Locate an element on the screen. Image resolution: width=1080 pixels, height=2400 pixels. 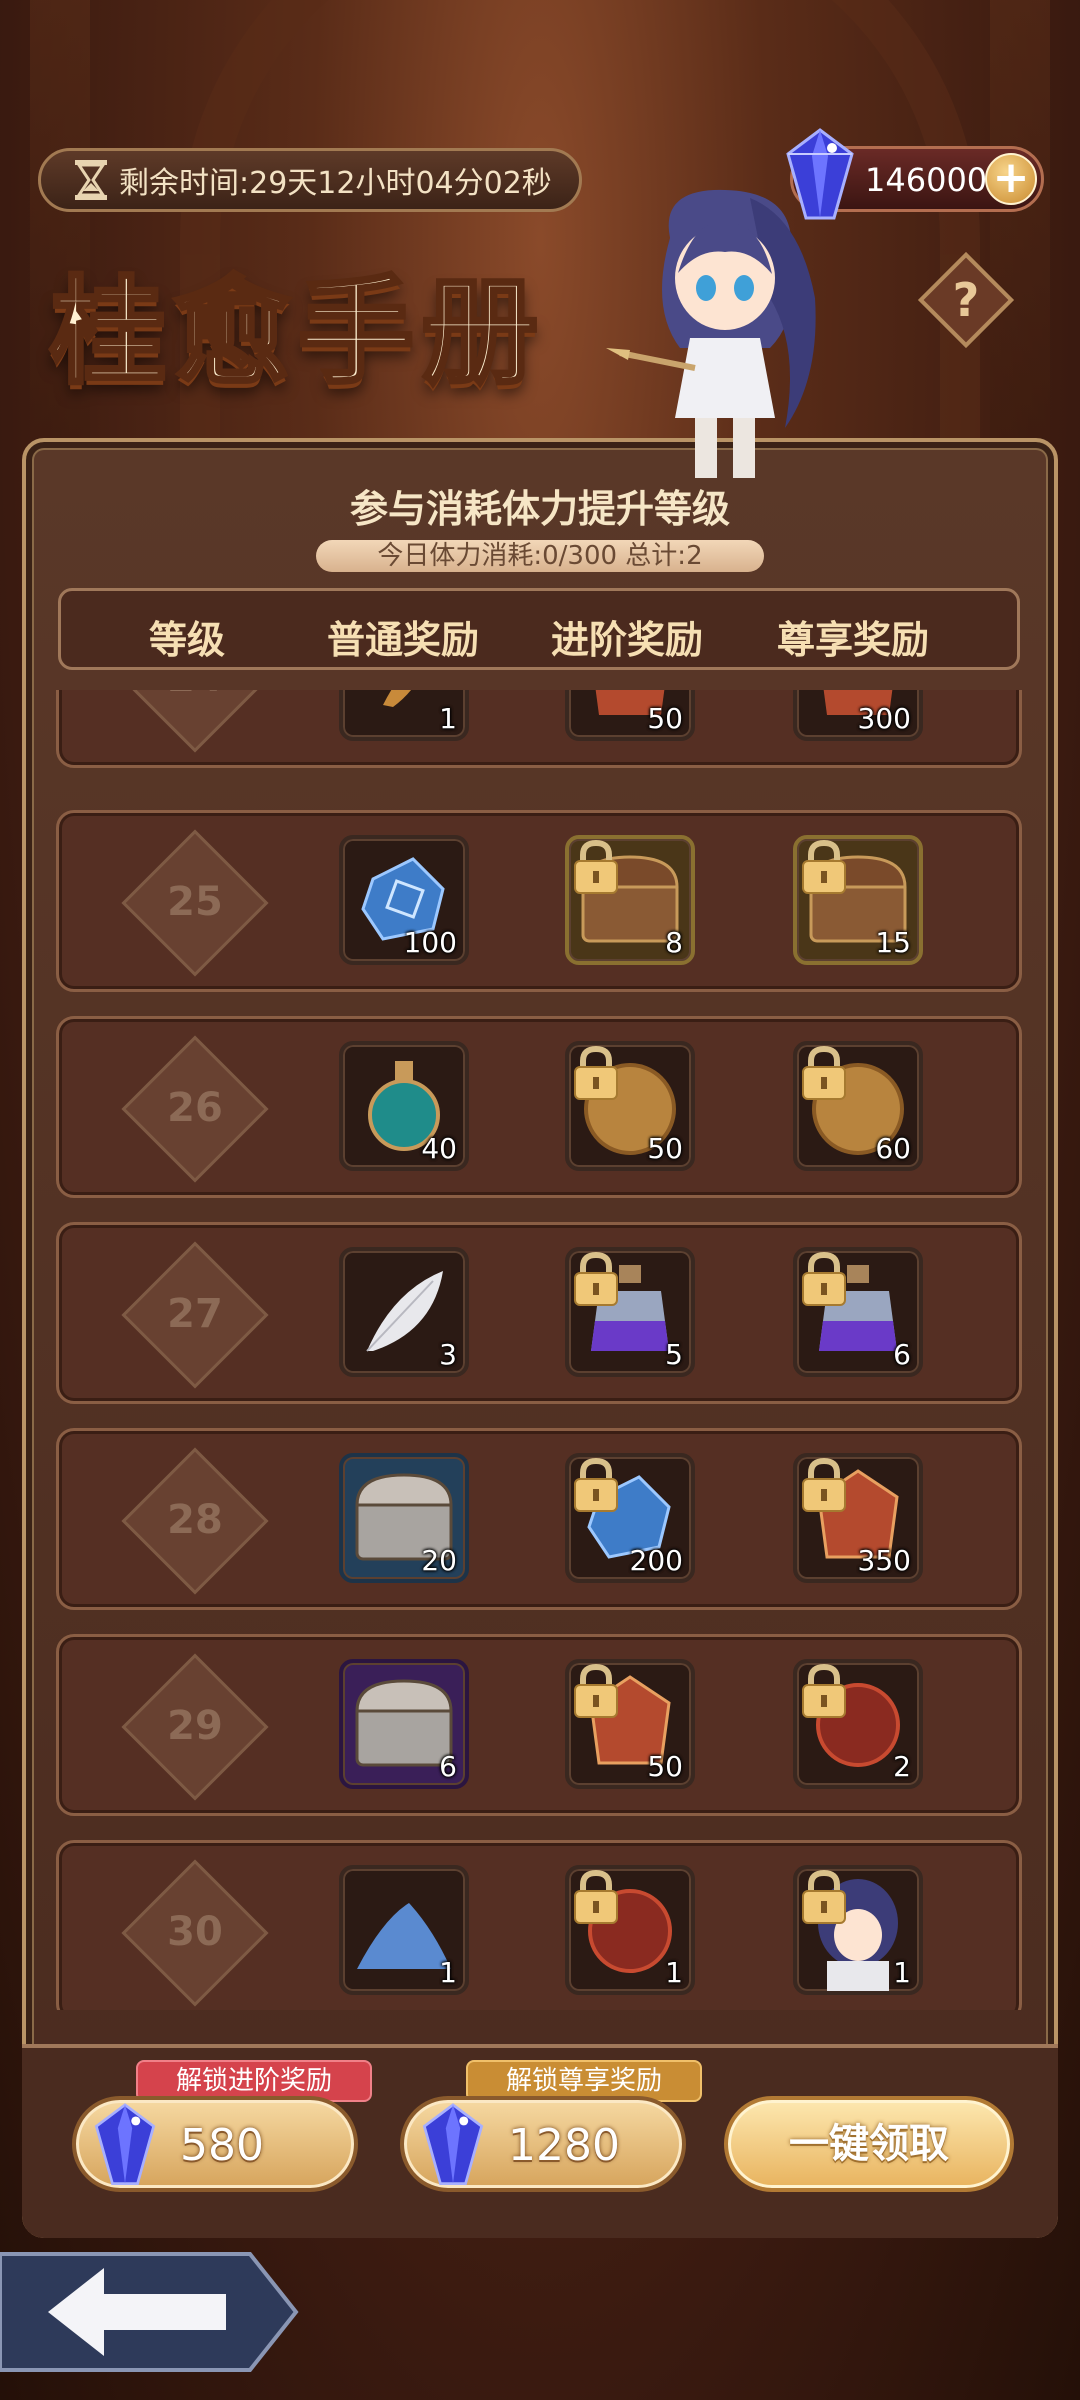
reward-row-24: 24 1 50 300 is located at coordinates (539, 729).